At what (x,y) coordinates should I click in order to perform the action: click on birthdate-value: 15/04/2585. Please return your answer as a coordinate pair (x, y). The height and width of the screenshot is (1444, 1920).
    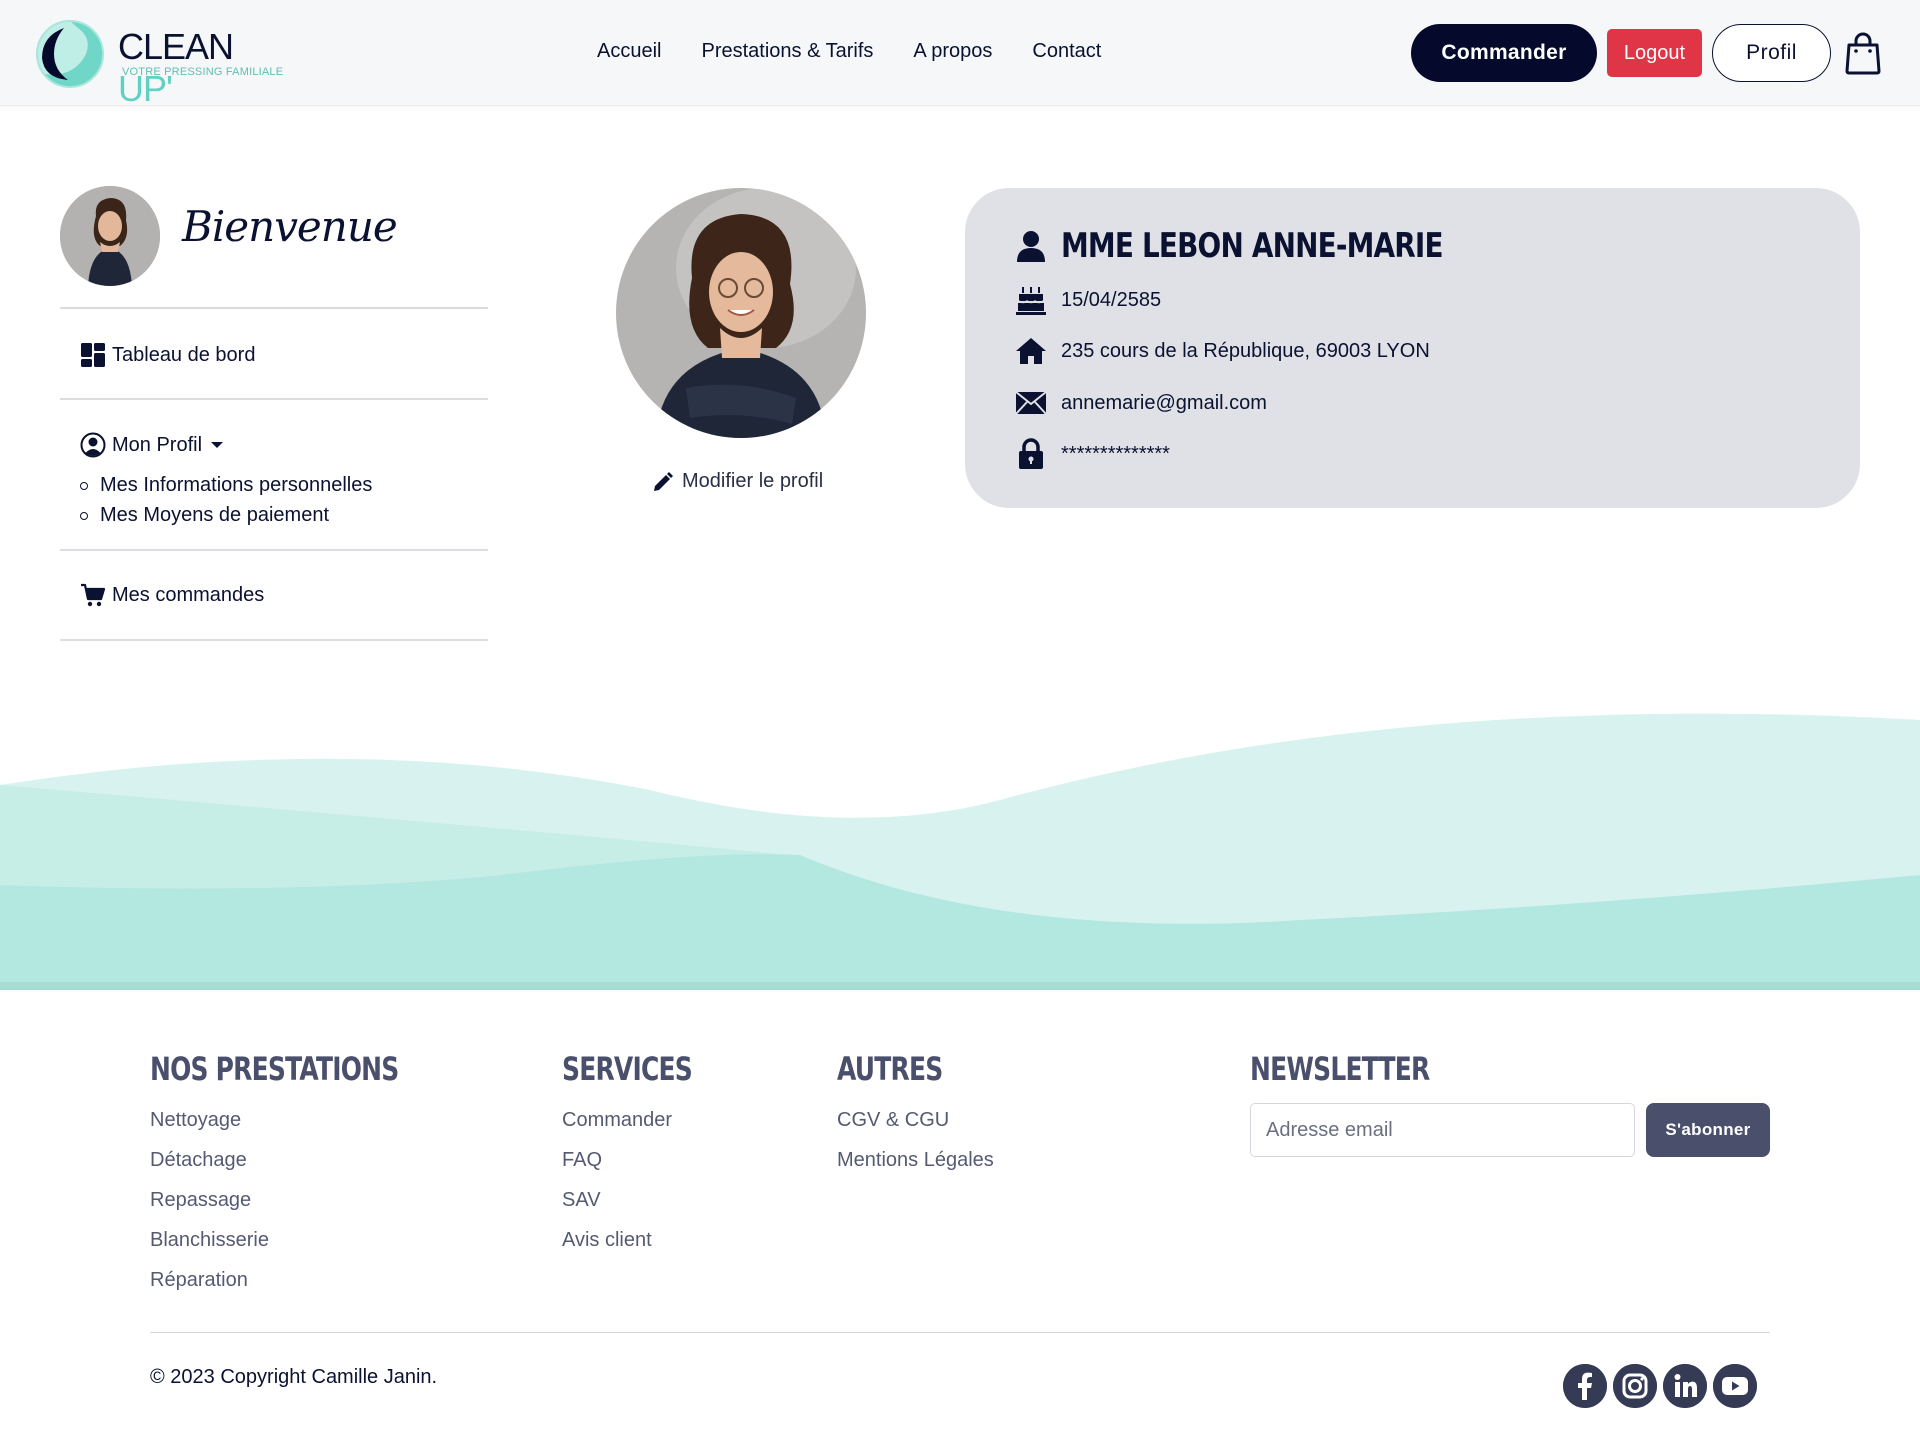
    Looking at the image, I should click on (1111, 299).